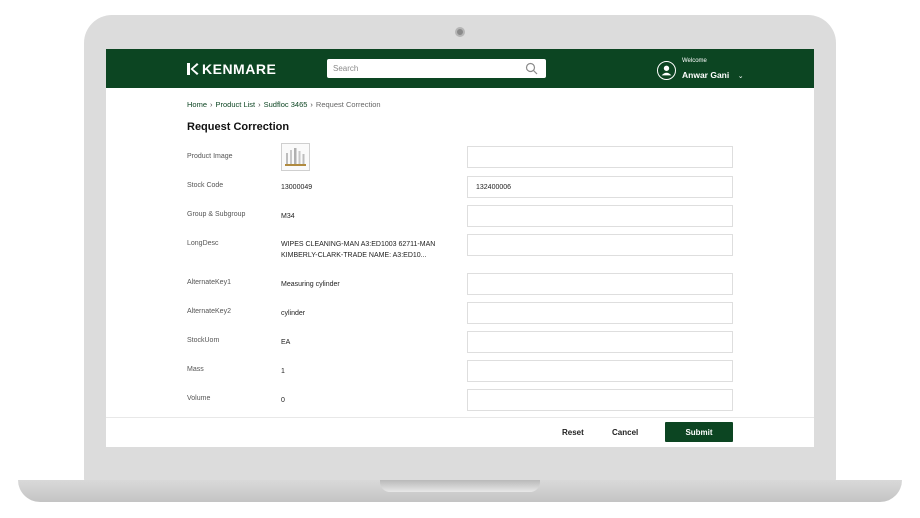  Describe the element at coordinates (197, 104) in the screenshot. I see `breadcrumb-home: Home` at that location.